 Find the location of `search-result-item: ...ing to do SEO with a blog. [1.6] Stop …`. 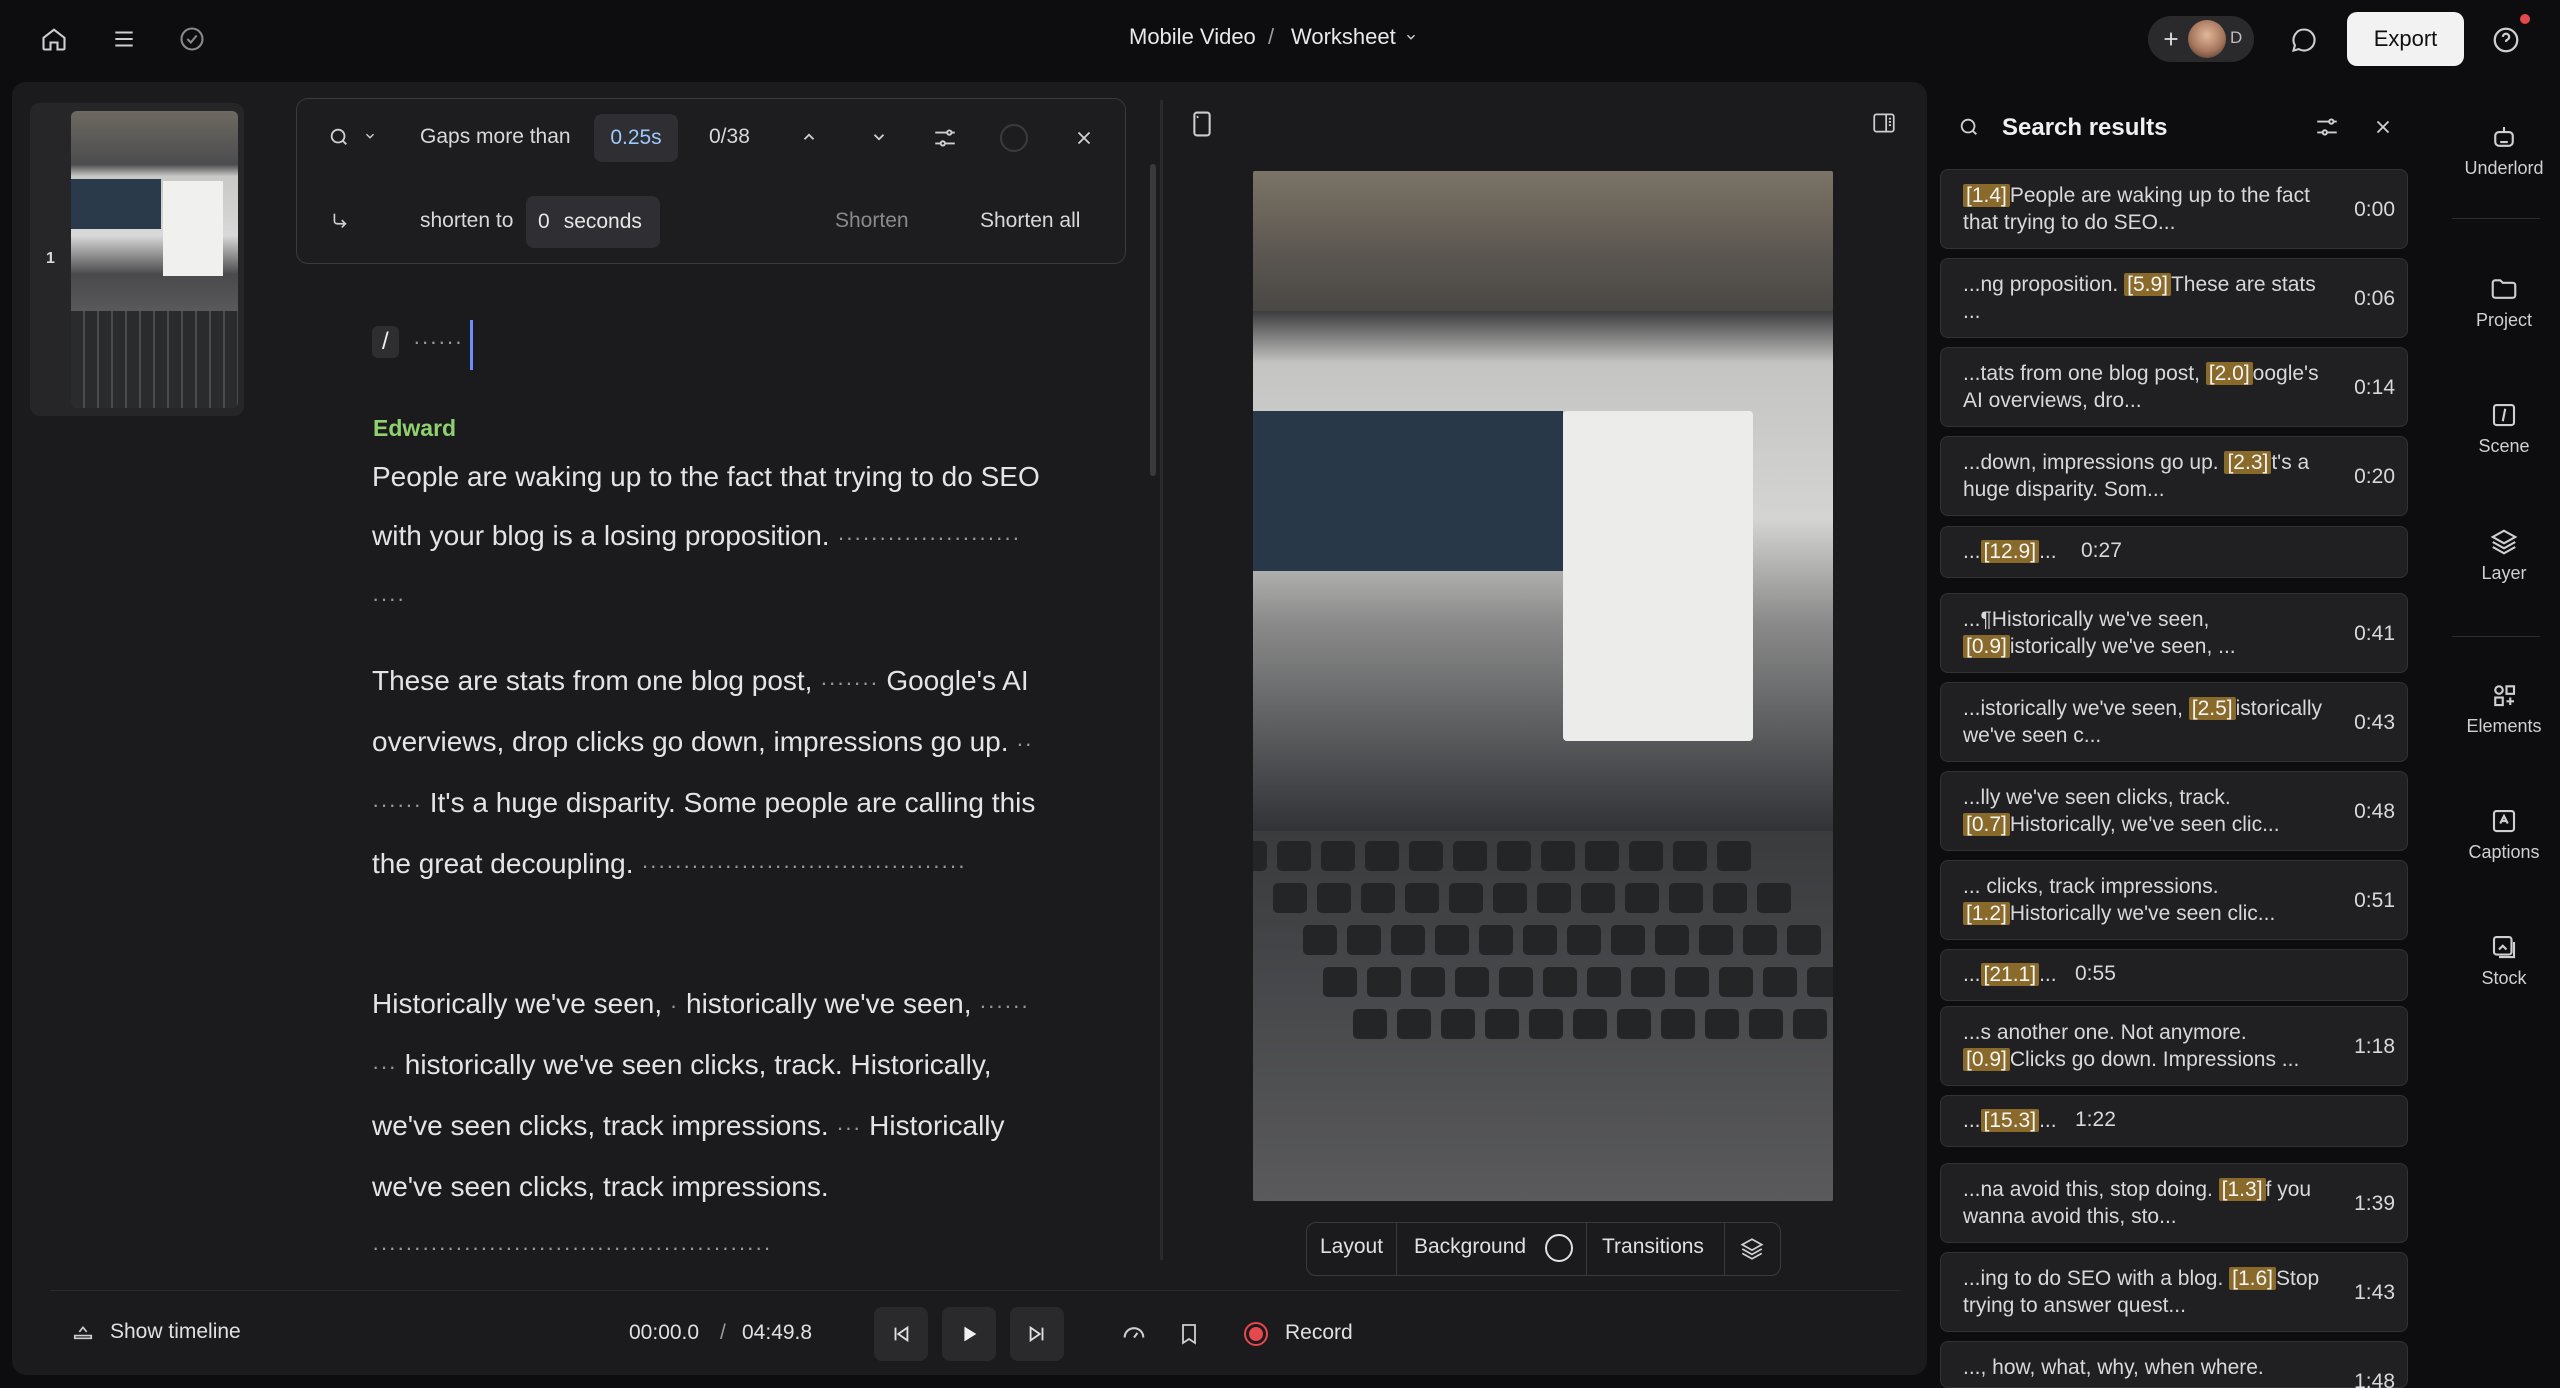

search-result-item: ...ing to do SEO with a blog. [1.6] Stop … is located at coordinates (2174, 1292).